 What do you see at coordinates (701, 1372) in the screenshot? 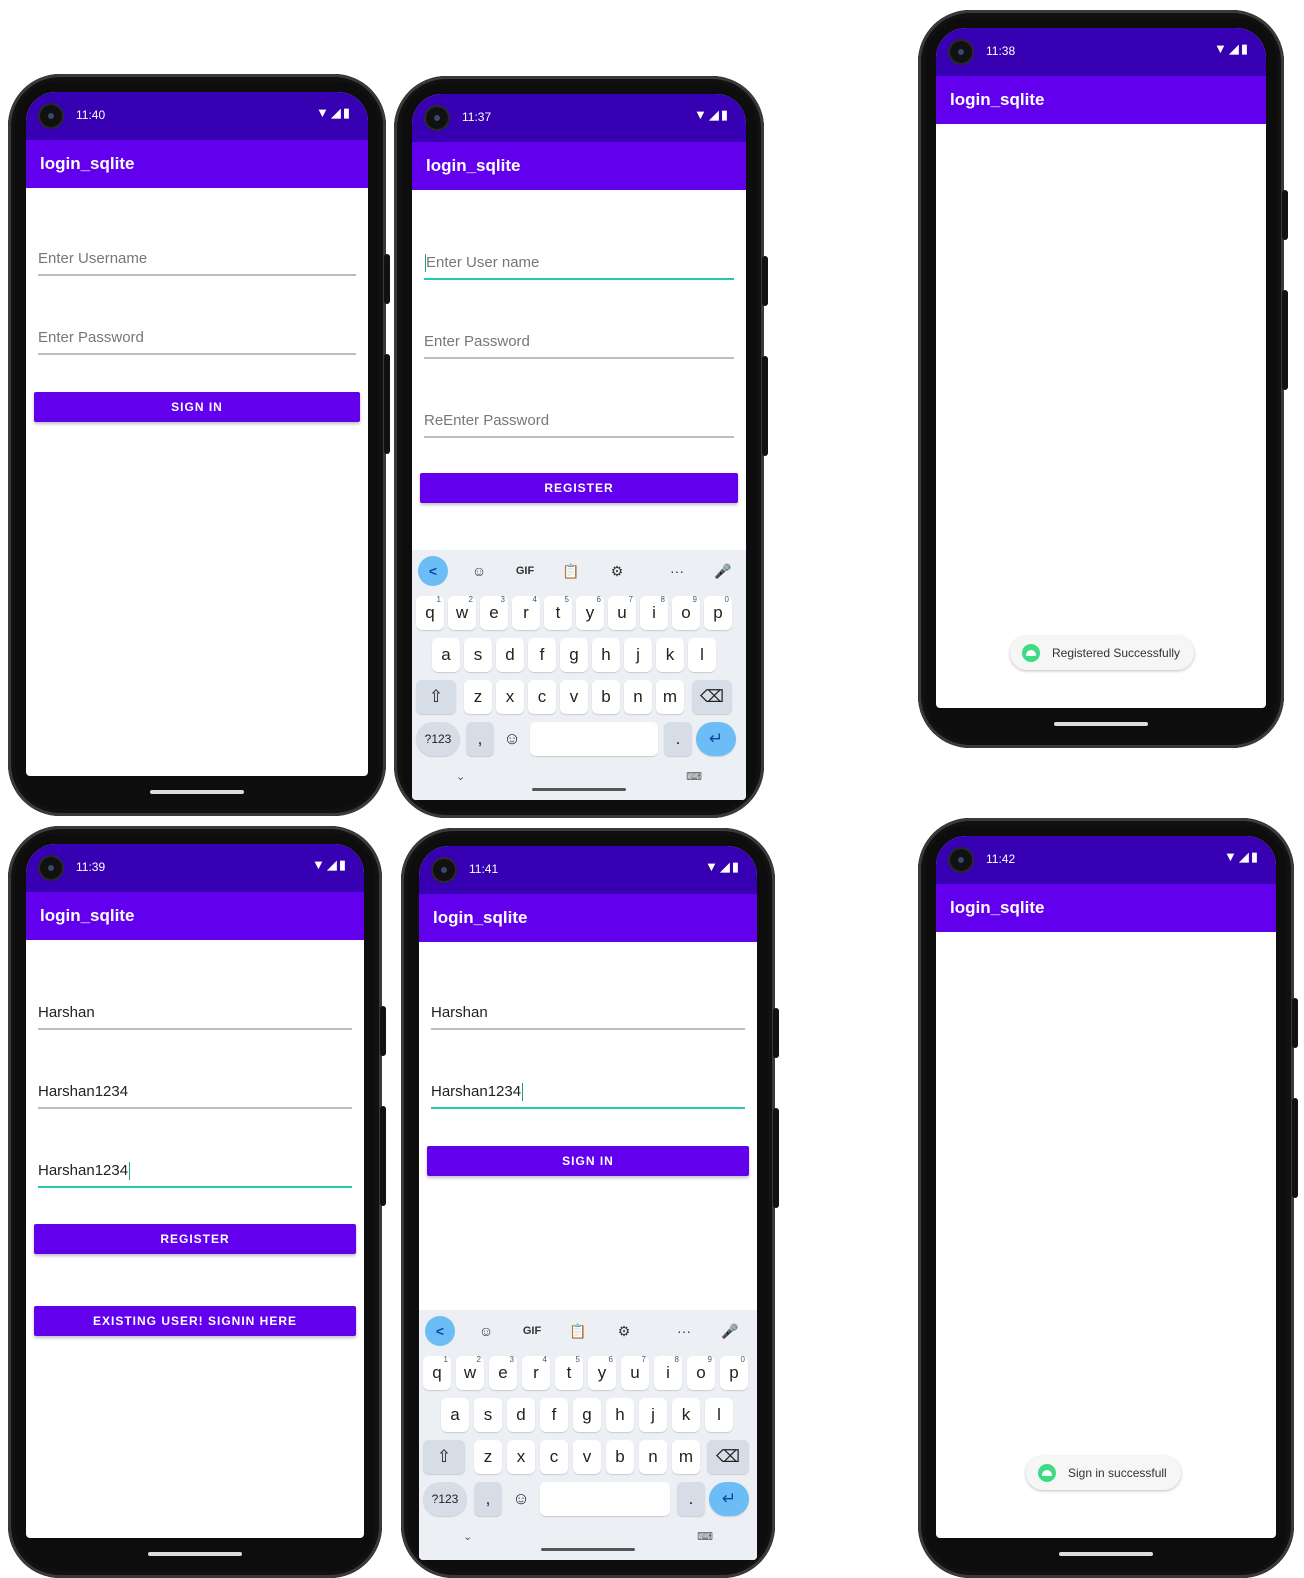
I see `key-o: o9` at bounding box center [701, 1372].